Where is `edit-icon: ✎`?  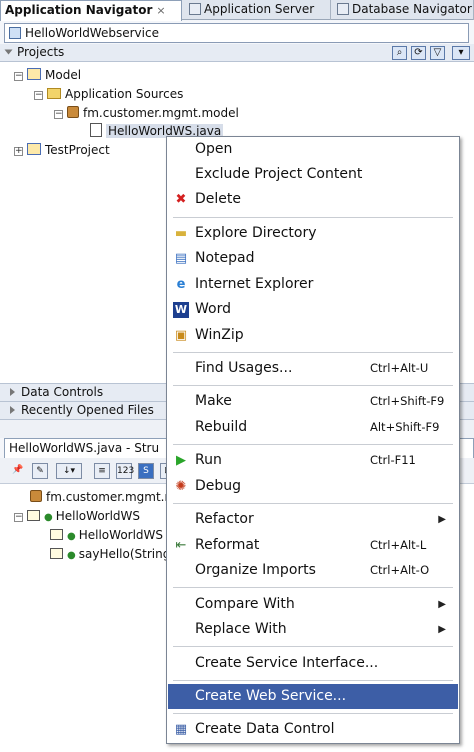 edit-icon: ✎ is located at coordinates (40, 471).